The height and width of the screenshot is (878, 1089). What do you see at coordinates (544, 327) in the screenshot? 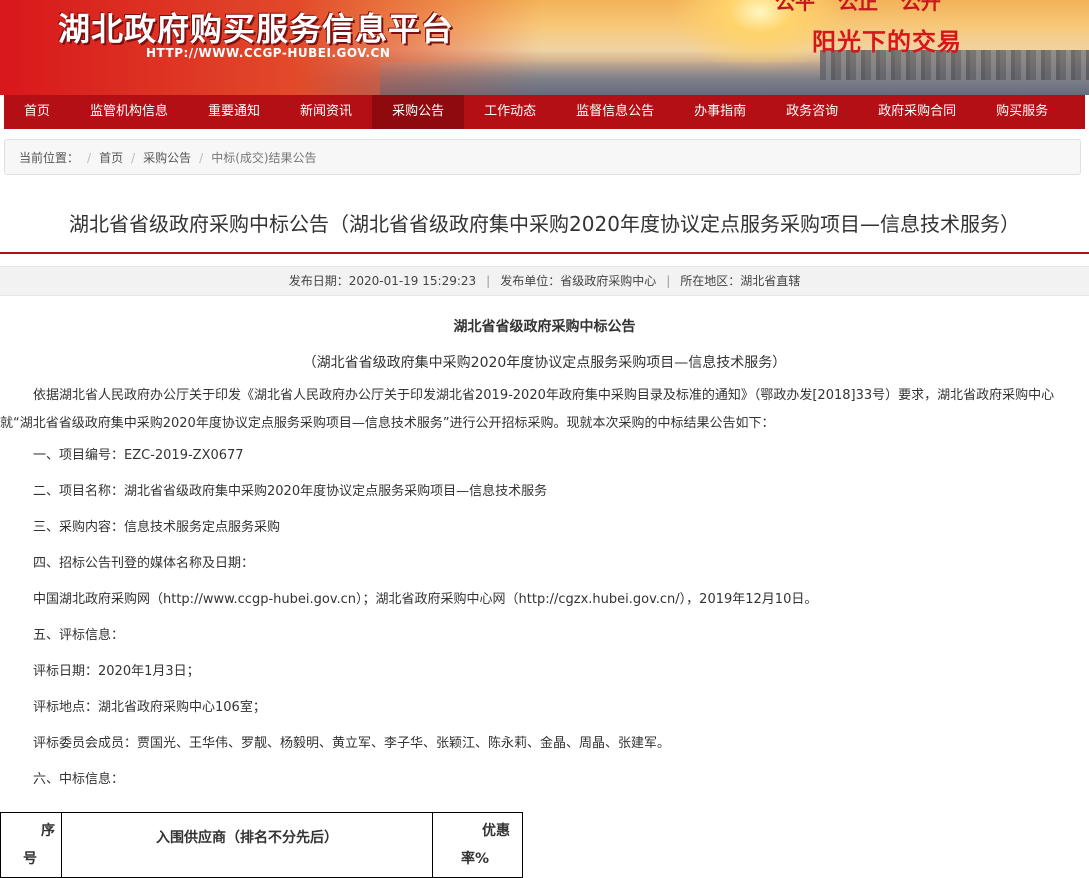
I see `body-heading: 湖北省省级政府采购中标公告` at bounding box center [544, 327].